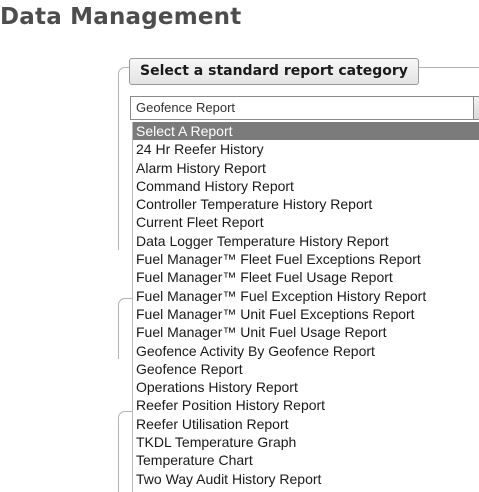 This screenshot has width=479, height=492. Describe the element at coordinates (121, 17) in the screenshot. I see `page-title: Data Management` at that location.